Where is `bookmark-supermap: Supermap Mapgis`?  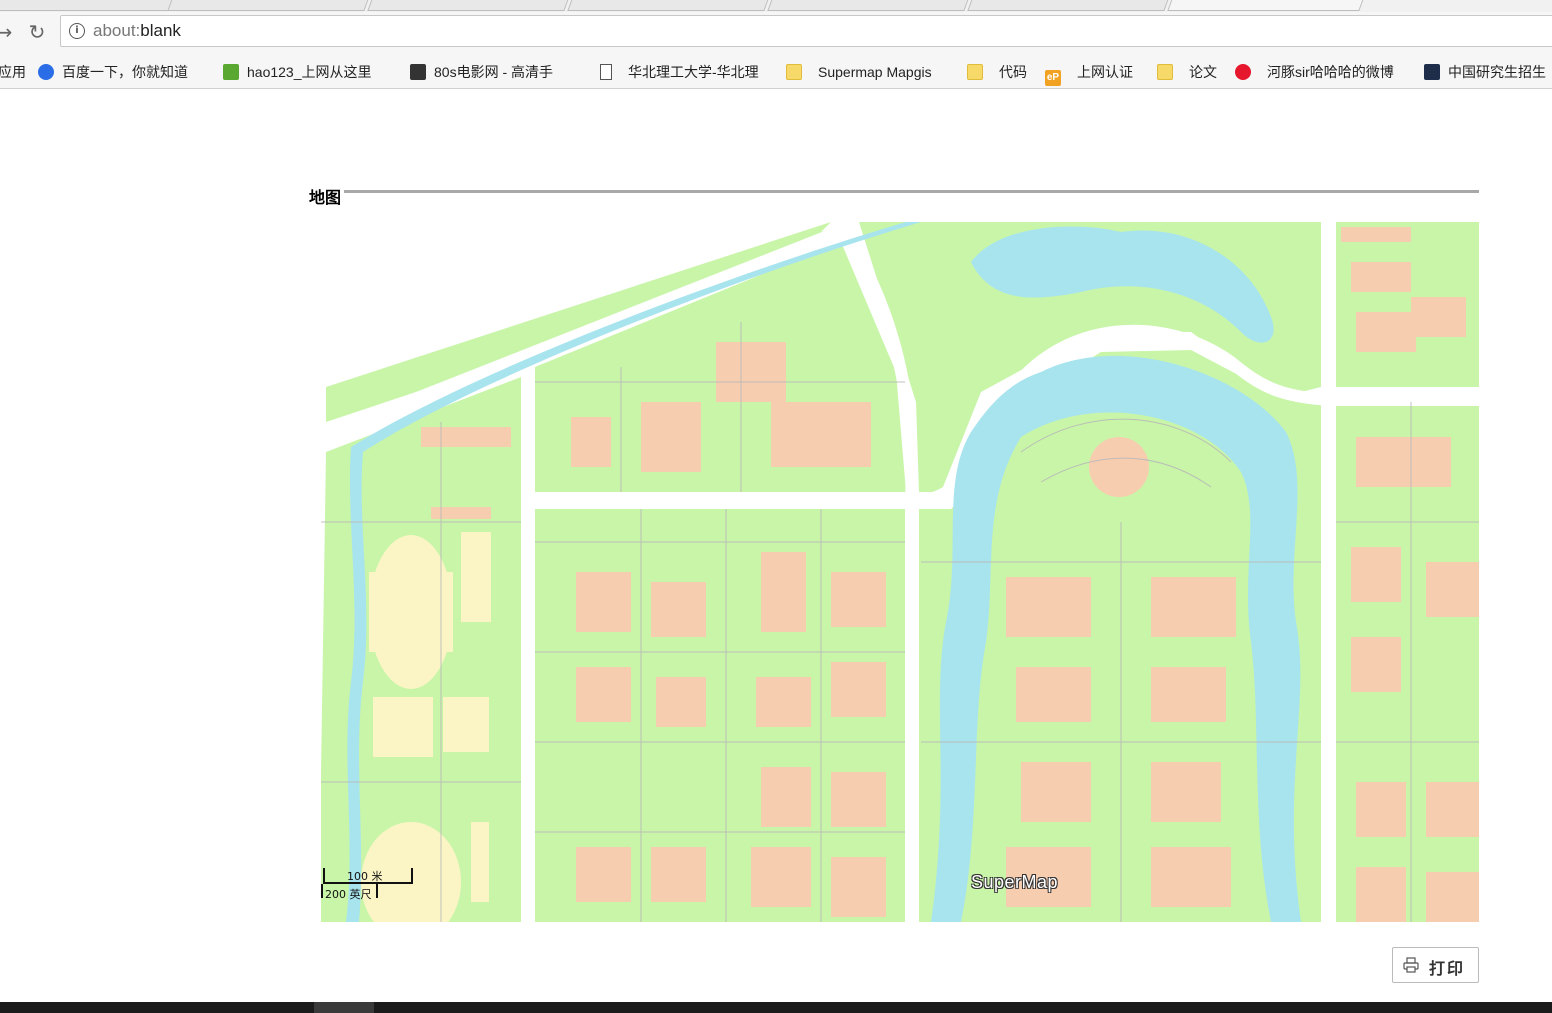 bookmark-supermap: Supermap Mapgis is located at coordinates (859, 72).